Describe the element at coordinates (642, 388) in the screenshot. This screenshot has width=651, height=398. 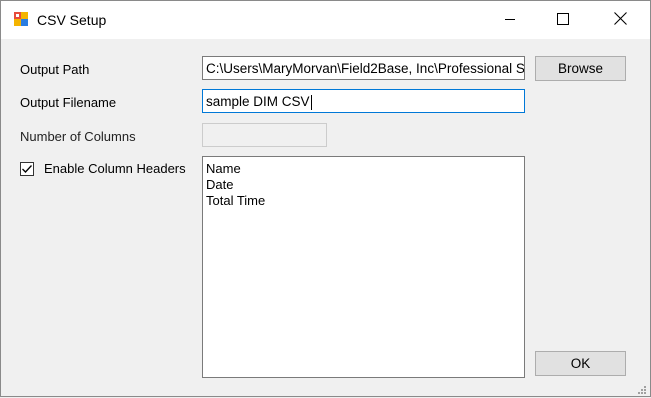
I see `resize-grip-icon` at that location.